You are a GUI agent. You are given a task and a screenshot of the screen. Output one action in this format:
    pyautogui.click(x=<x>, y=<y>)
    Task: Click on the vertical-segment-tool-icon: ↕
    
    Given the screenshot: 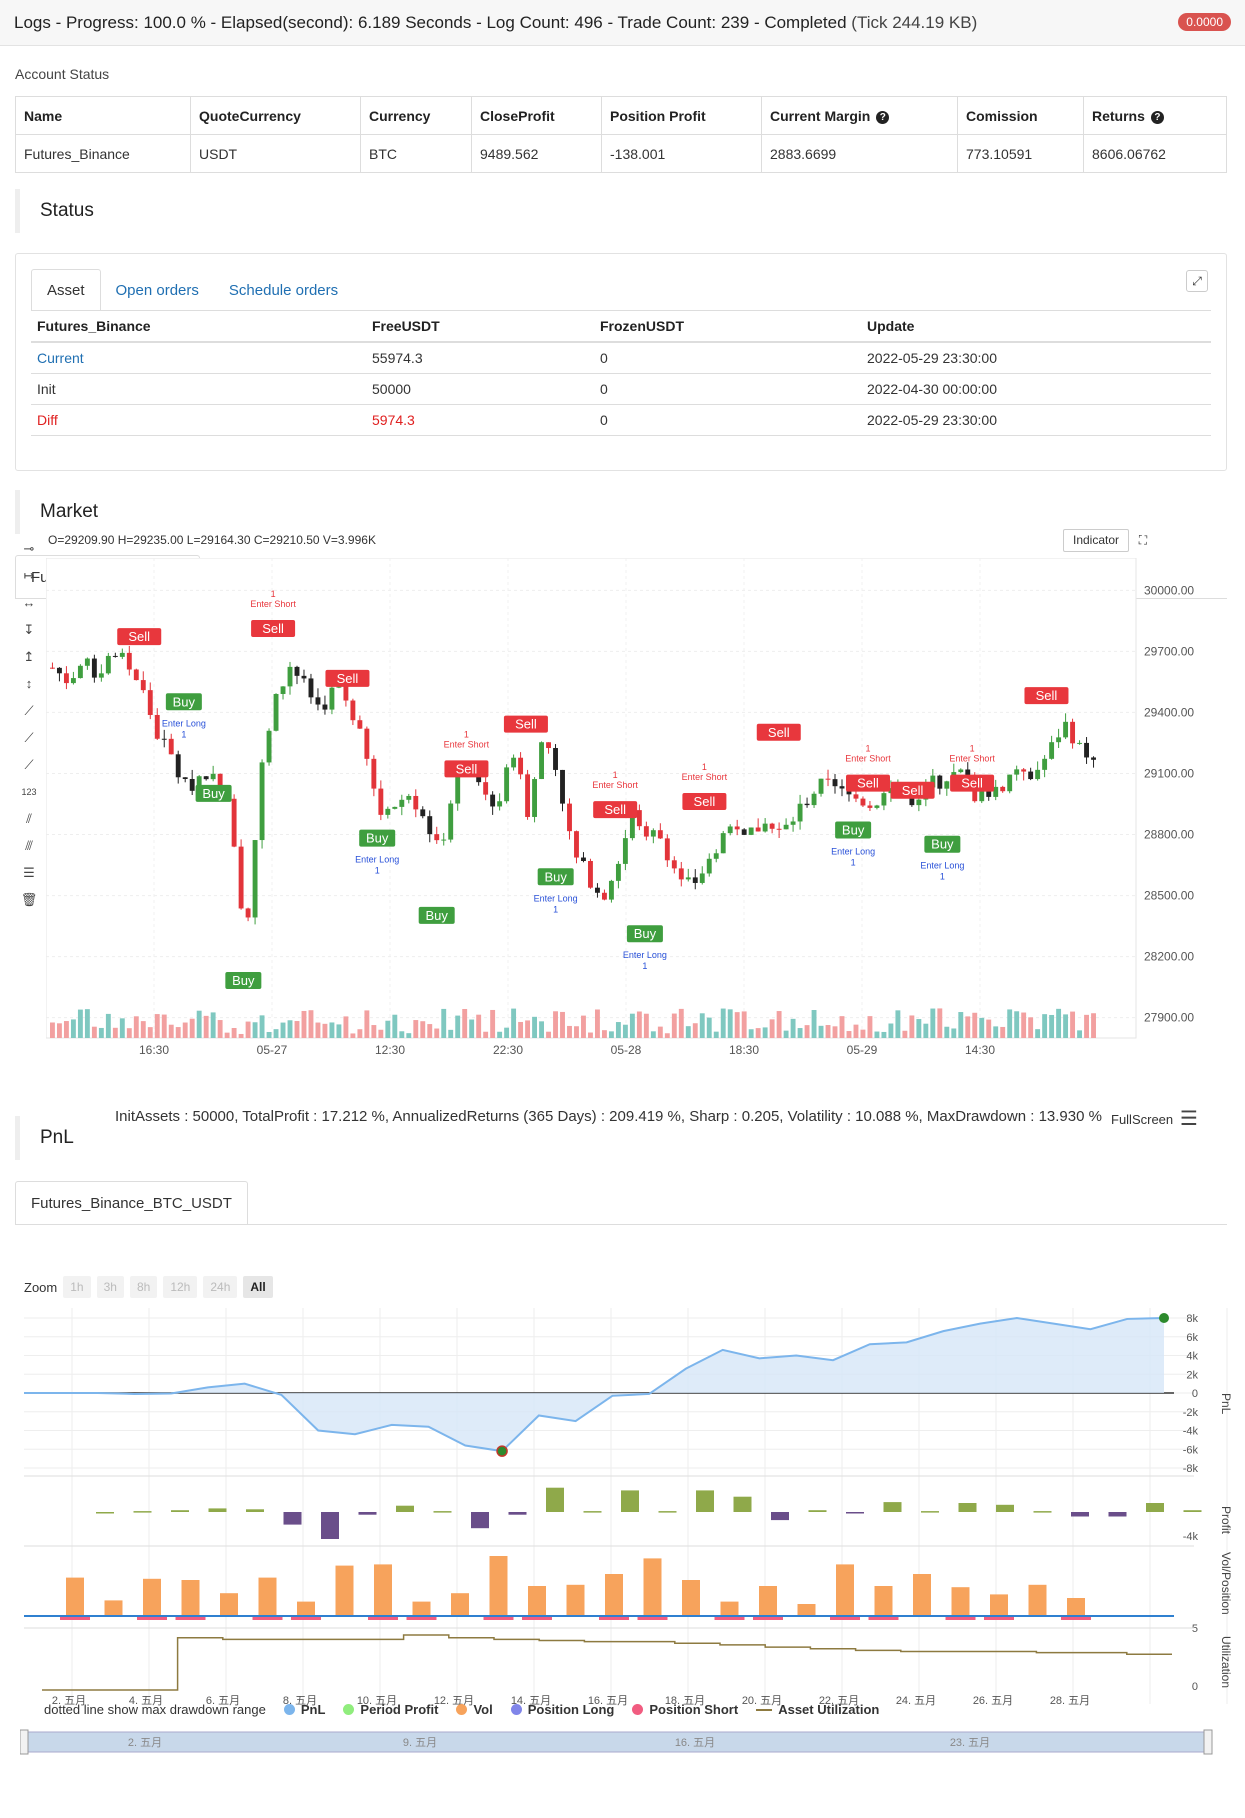 What is the action you would take?
    pyautogui.click(x=29, y=683)
    